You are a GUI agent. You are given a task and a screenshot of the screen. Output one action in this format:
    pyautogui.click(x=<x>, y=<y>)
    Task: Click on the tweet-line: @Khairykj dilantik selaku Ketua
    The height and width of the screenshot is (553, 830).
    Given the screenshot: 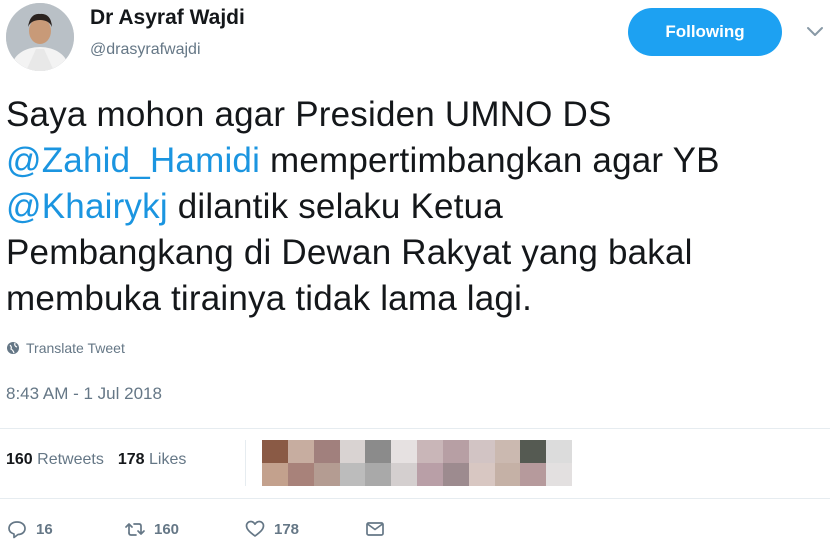 What is the action you would take?
    pyautogui.click(x=416, y=207)
    